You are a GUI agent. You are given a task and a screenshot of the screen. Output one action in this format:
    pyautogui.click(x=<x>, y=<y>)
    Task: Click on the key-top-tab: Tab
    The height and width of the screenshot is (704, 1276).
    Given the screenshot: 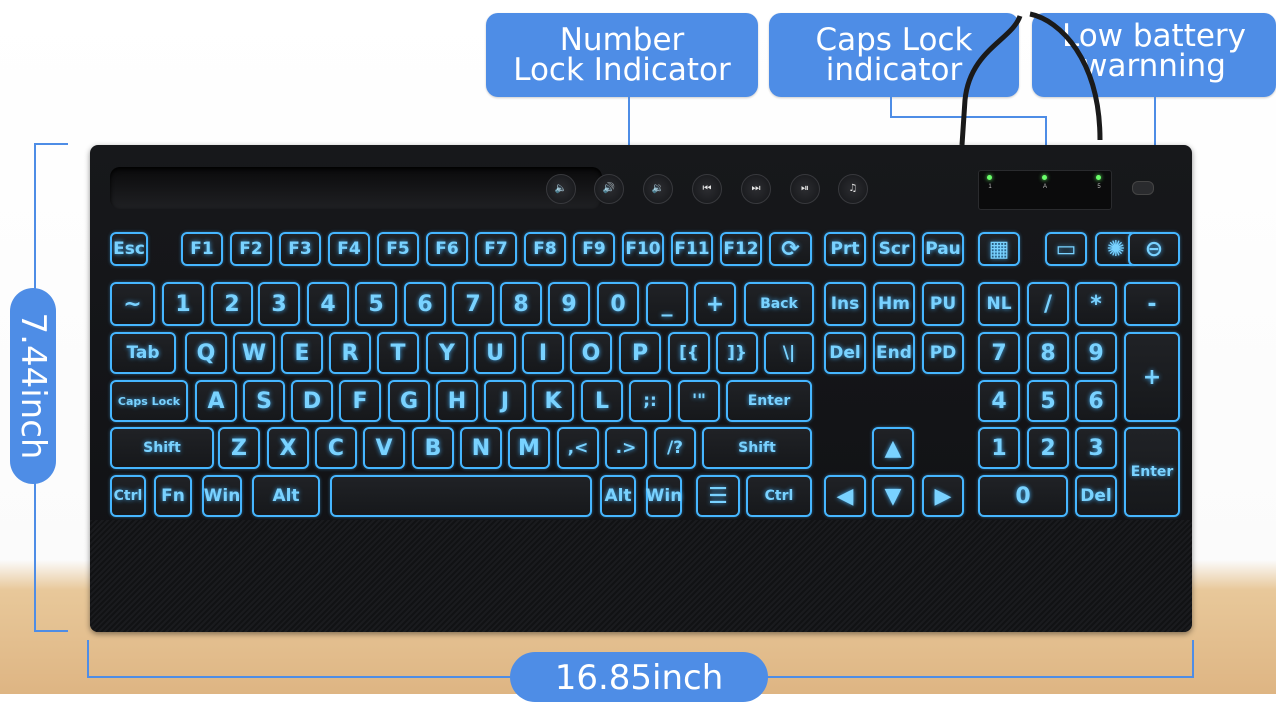 What is the action you would take?
    pyautogui.click(x=143, y=353)
    